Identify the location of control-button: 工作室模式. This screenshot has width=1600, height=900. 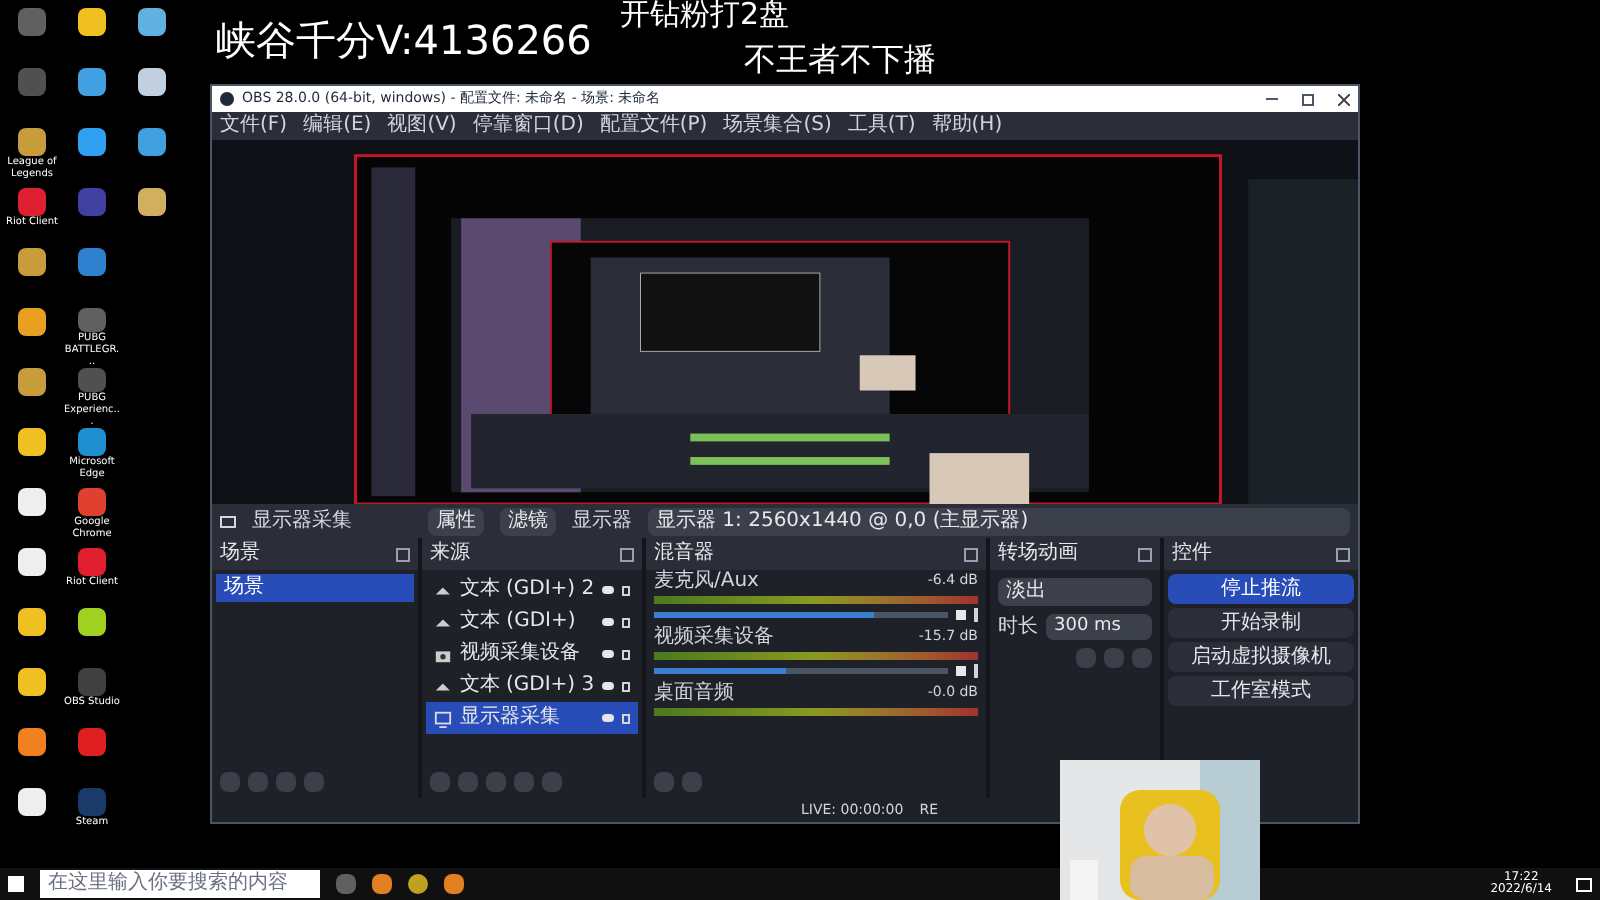
(1261, 691).